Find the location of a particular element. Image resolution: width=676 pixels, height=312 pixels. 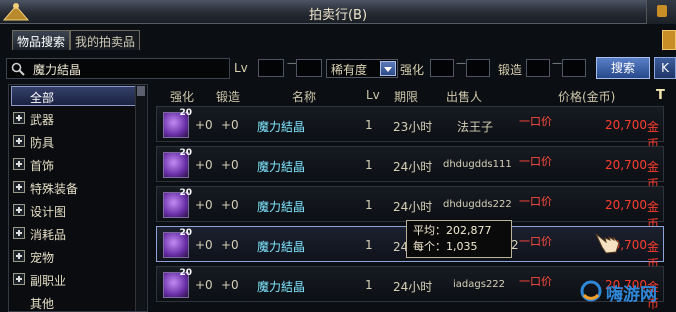

window-titlebar: 拍卖行(B) is located at coordinates (338, 12).